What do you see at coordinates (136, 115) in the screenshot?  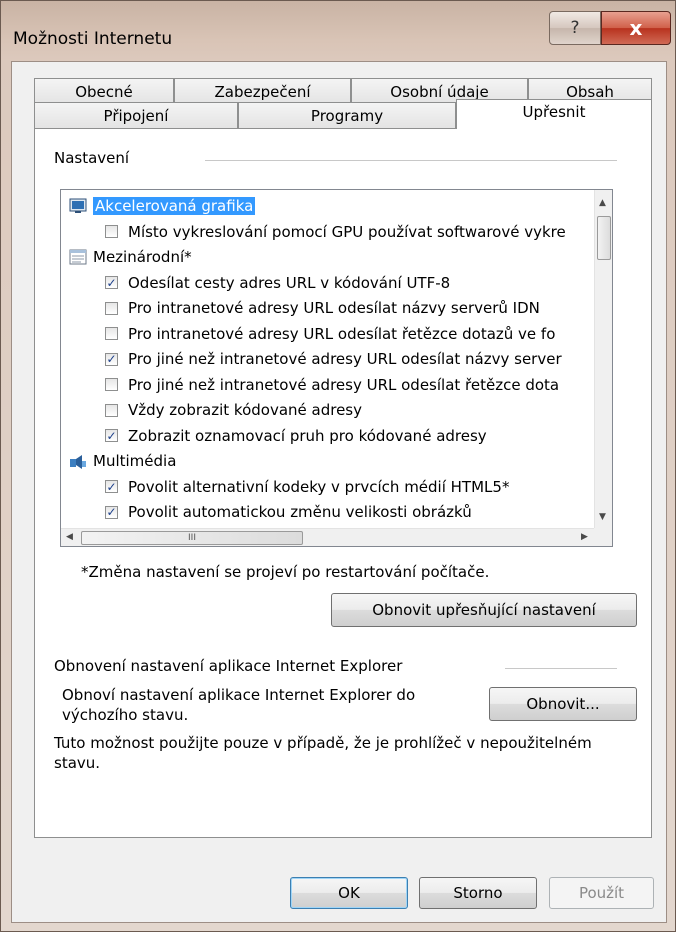 I see `tab-connections: Připojení` at bounding box center [136, 115].